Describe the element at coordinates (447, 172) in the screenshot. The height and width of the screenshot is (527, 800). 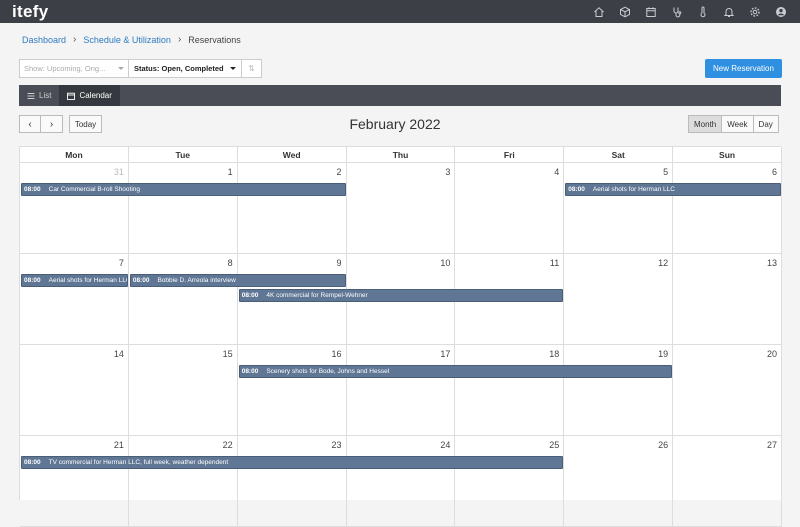
I see `day-number: 3` at that location.